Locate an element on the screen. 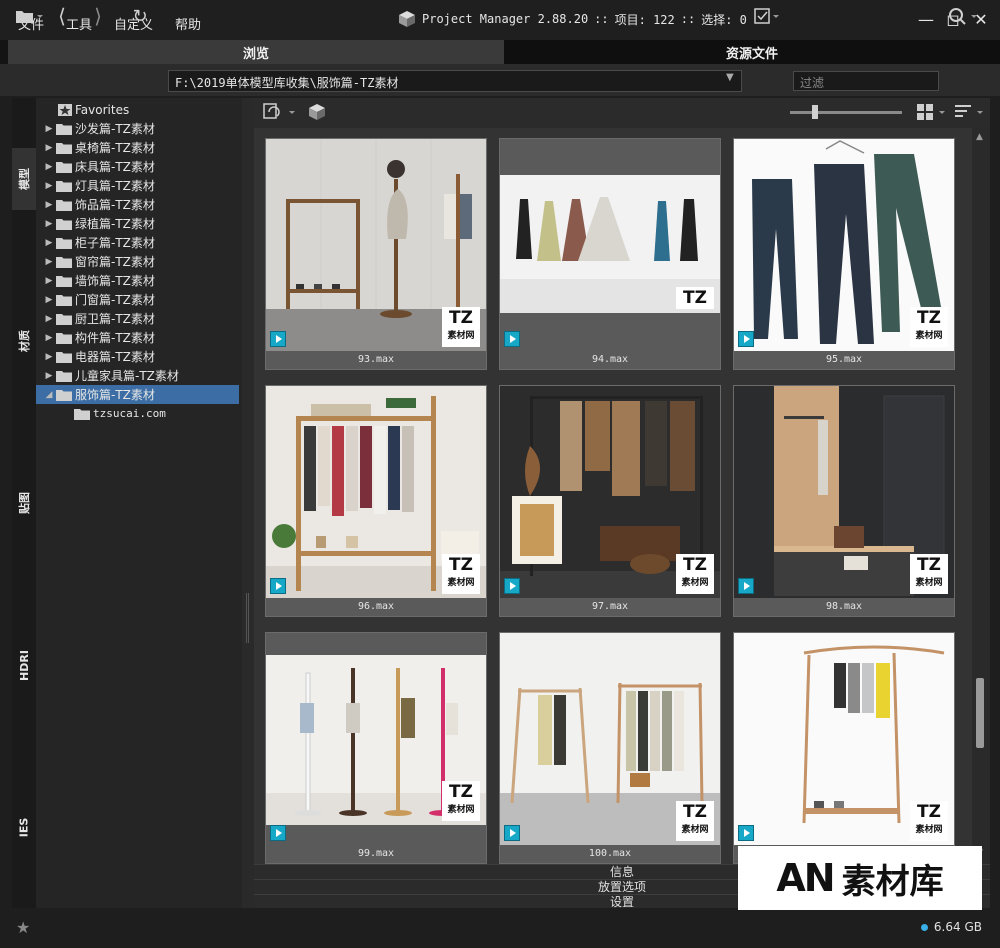  tree-item: ▶ 绿植篇-TZ素材 is located at coordinates (98, 223).